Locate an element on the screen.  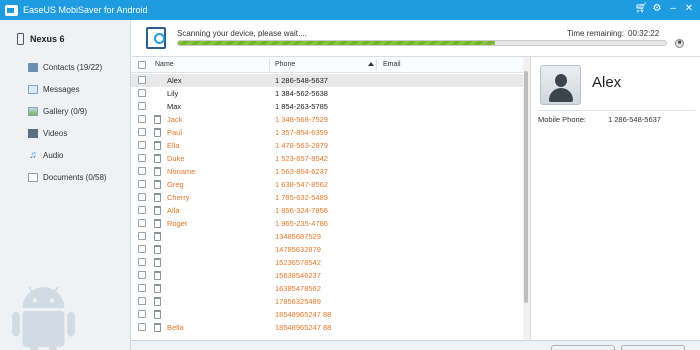
row-phone: 15638546237 is located at coordinates (298, 275).